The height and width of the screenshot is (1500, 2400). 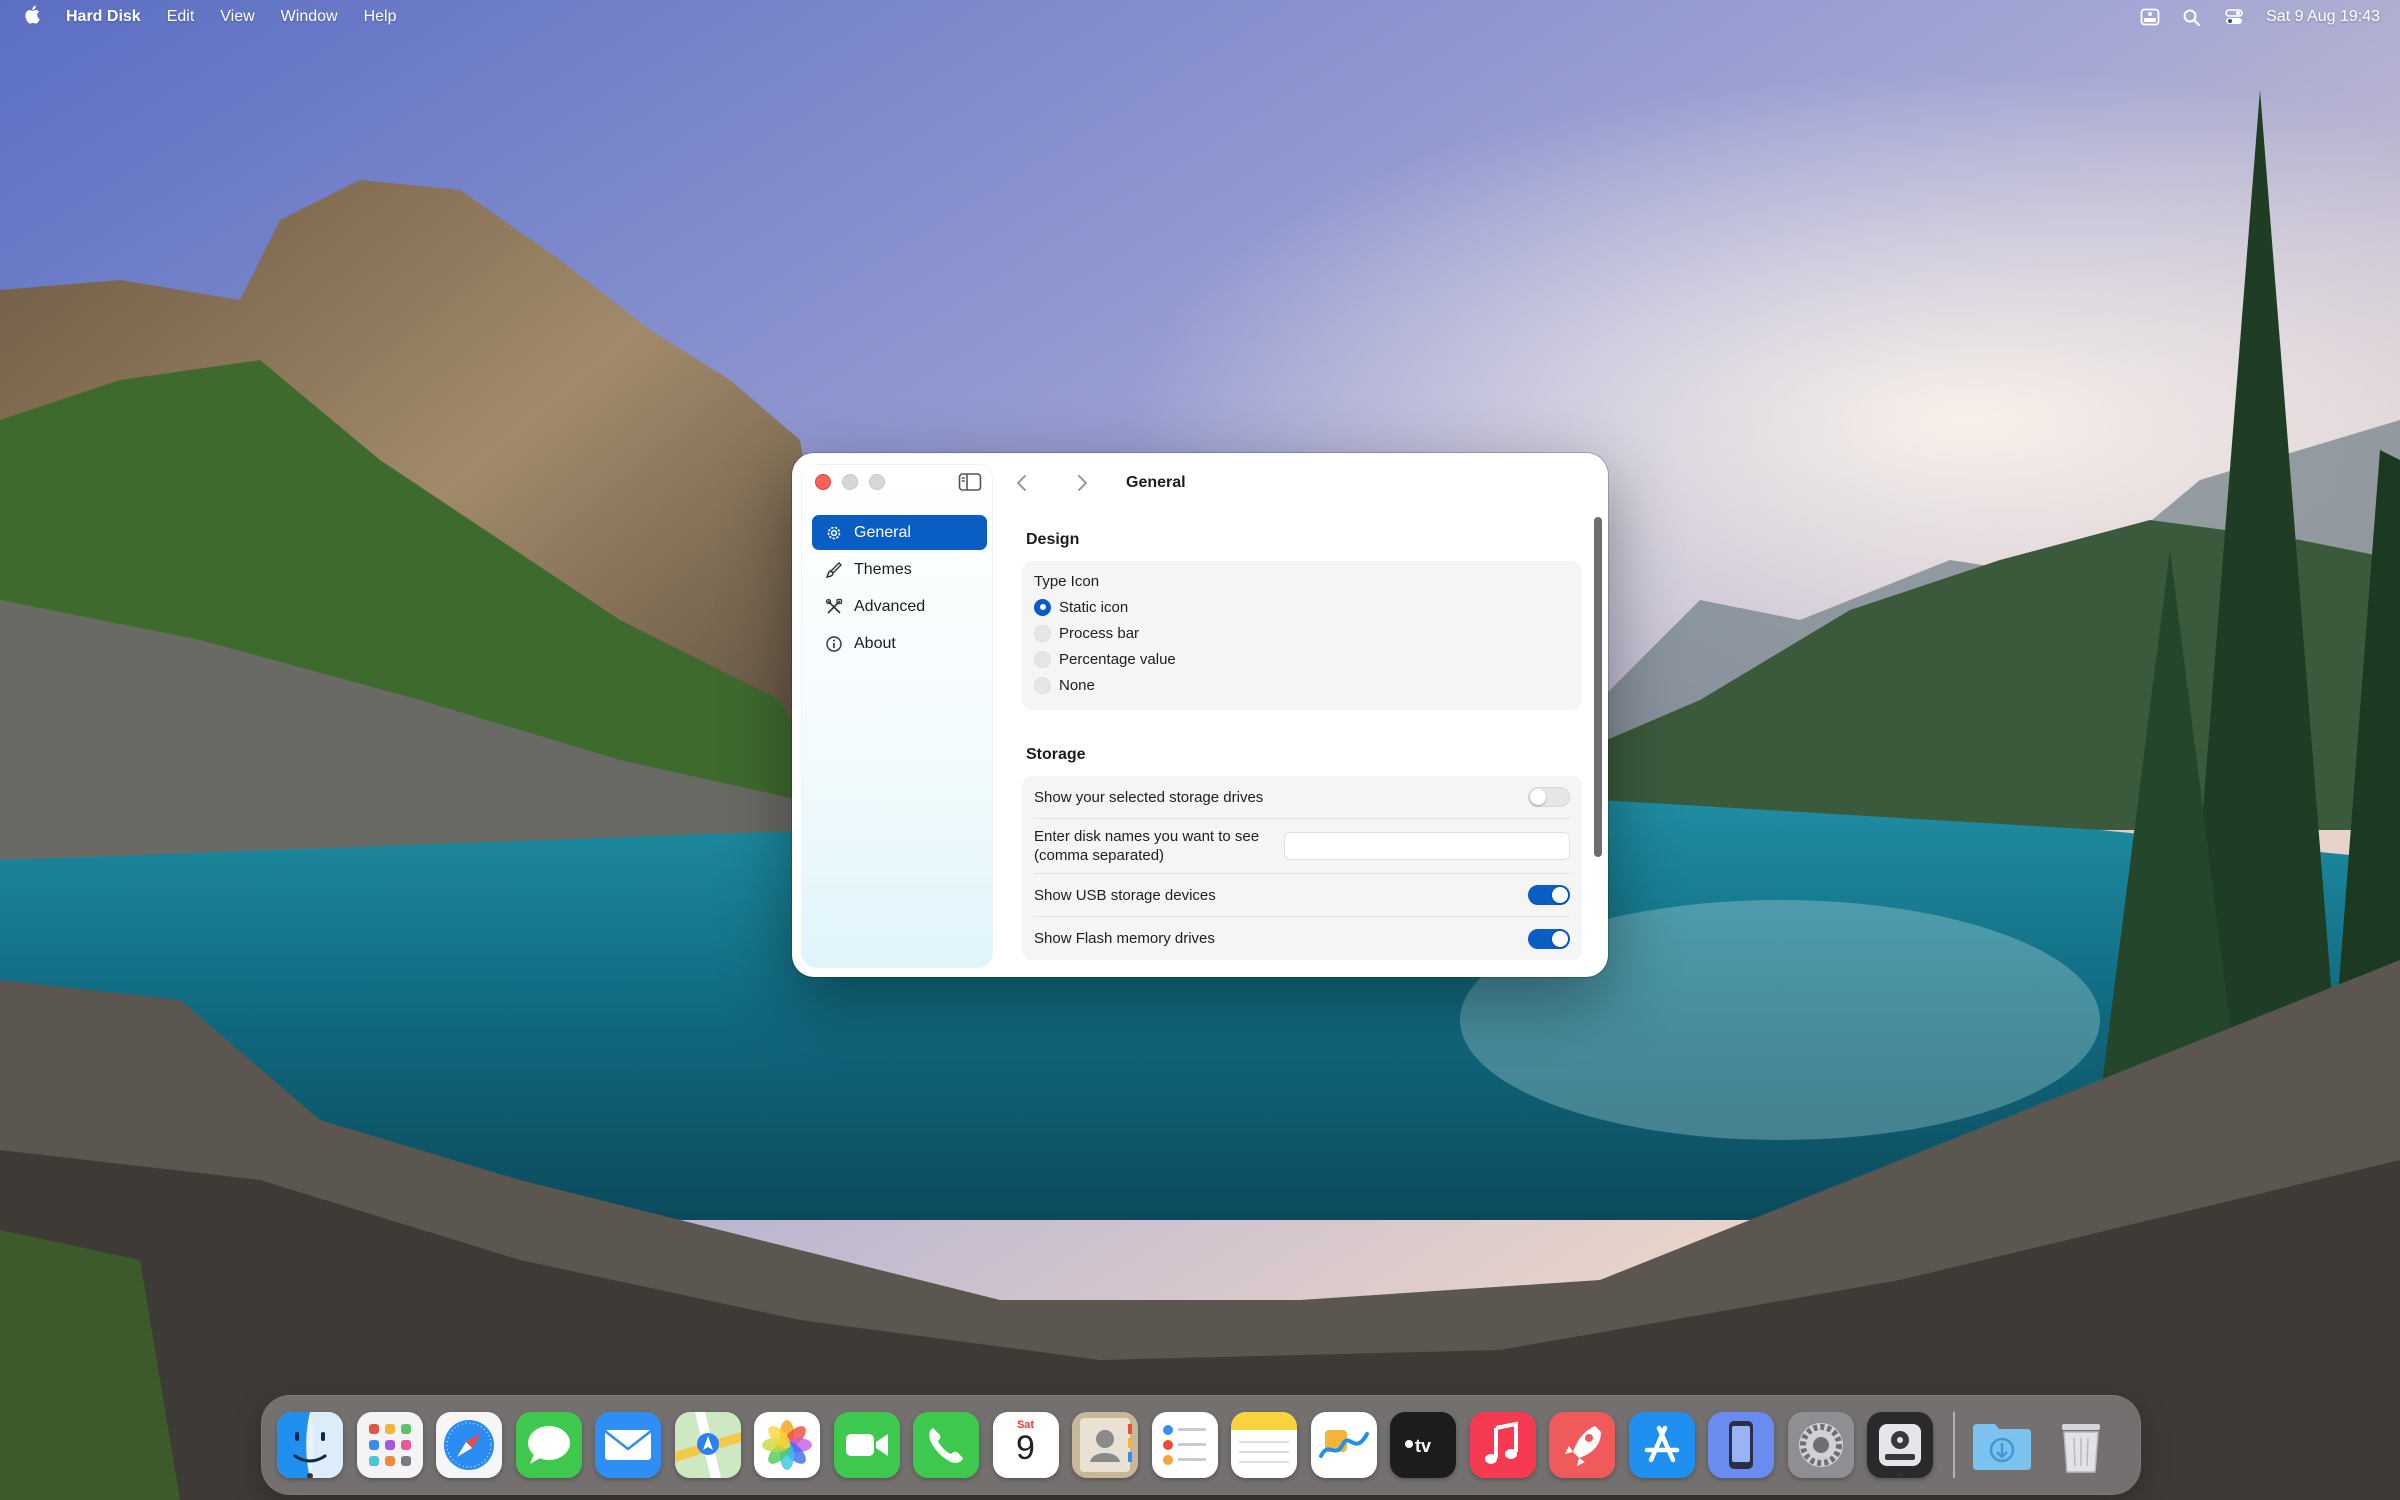 I want to click on content-scrollbar, so click(x=1598, y=687).